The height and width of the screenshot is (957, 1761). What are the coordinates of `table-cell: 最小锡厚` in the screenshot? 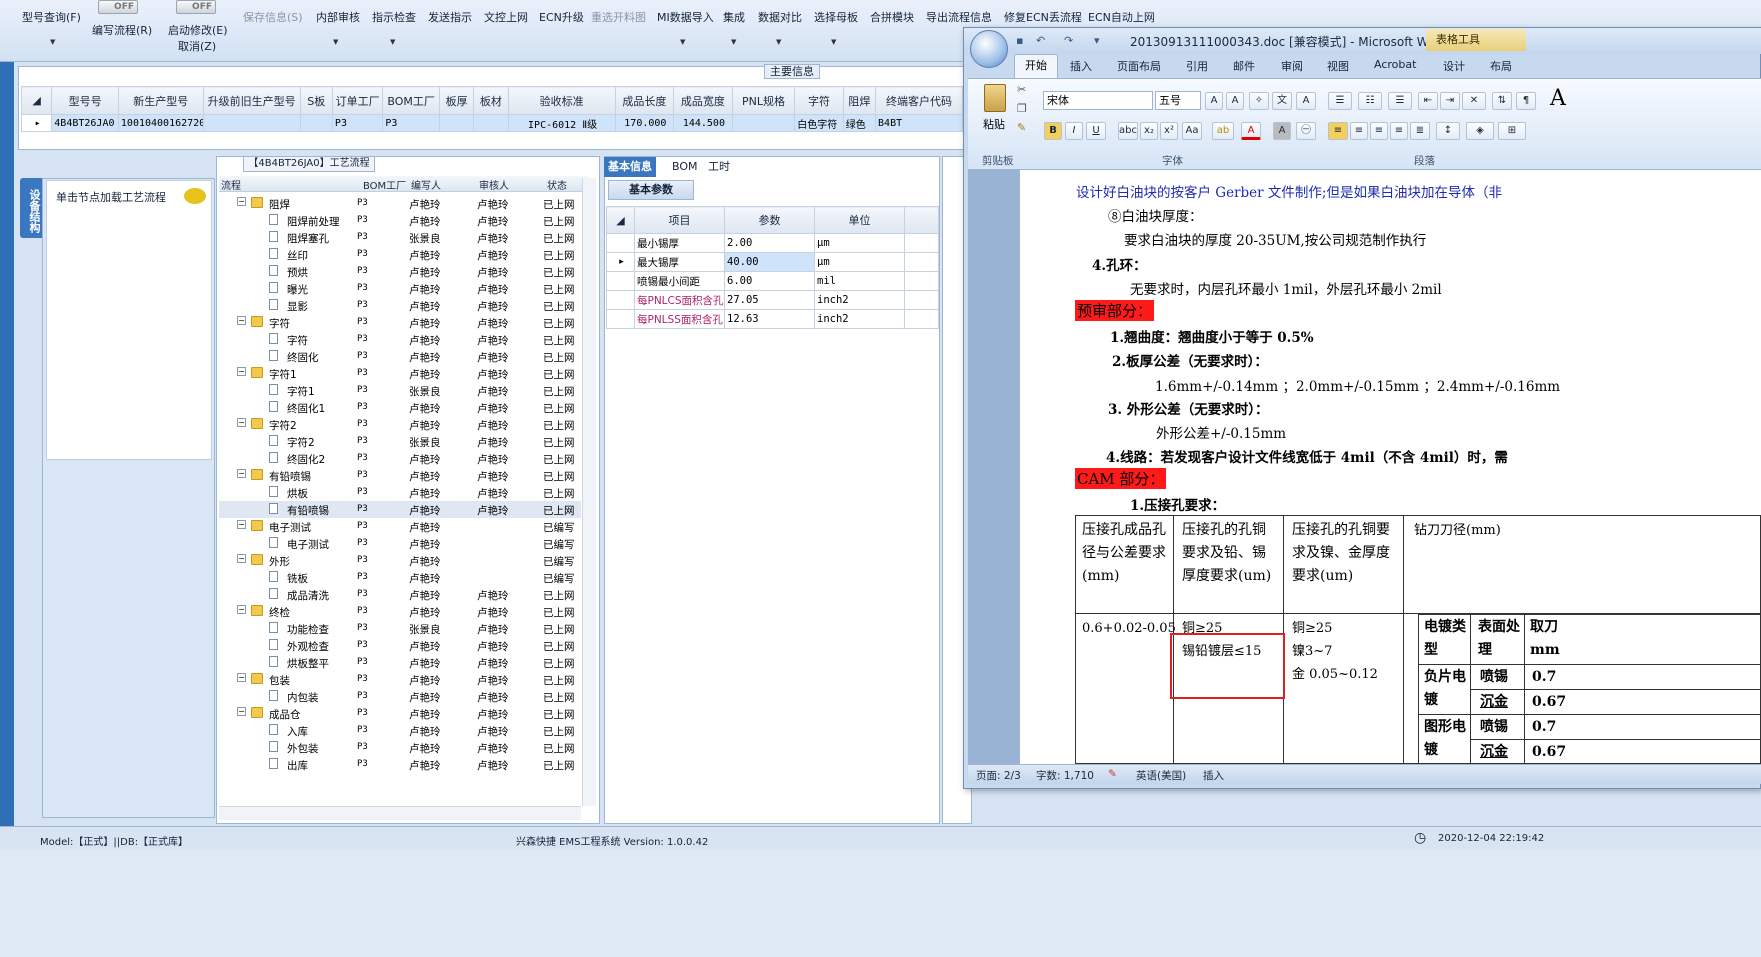 It's located at (679, 243).